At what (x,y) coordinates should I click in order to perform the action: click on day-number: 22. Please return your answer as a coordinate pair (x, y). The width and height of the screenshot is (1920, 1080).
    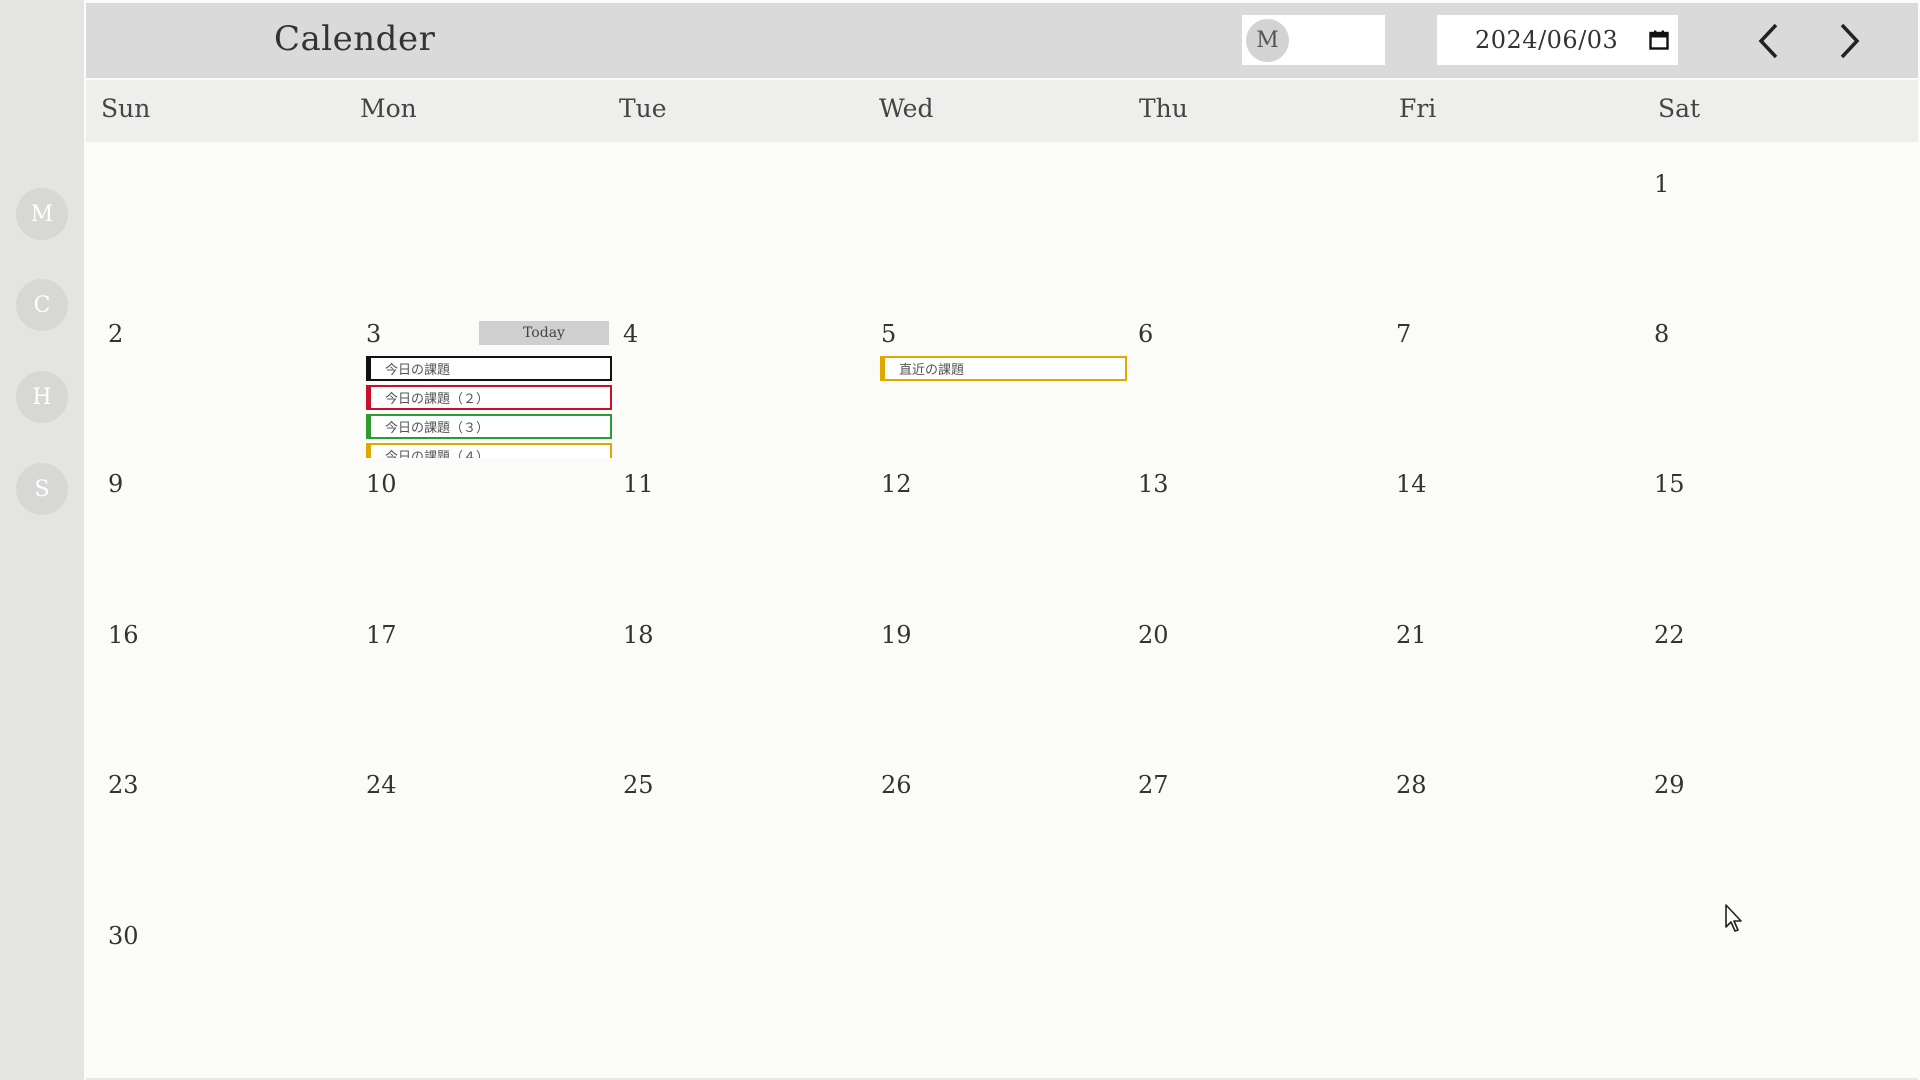
    Looking at the image, I should click on (1669, 635).